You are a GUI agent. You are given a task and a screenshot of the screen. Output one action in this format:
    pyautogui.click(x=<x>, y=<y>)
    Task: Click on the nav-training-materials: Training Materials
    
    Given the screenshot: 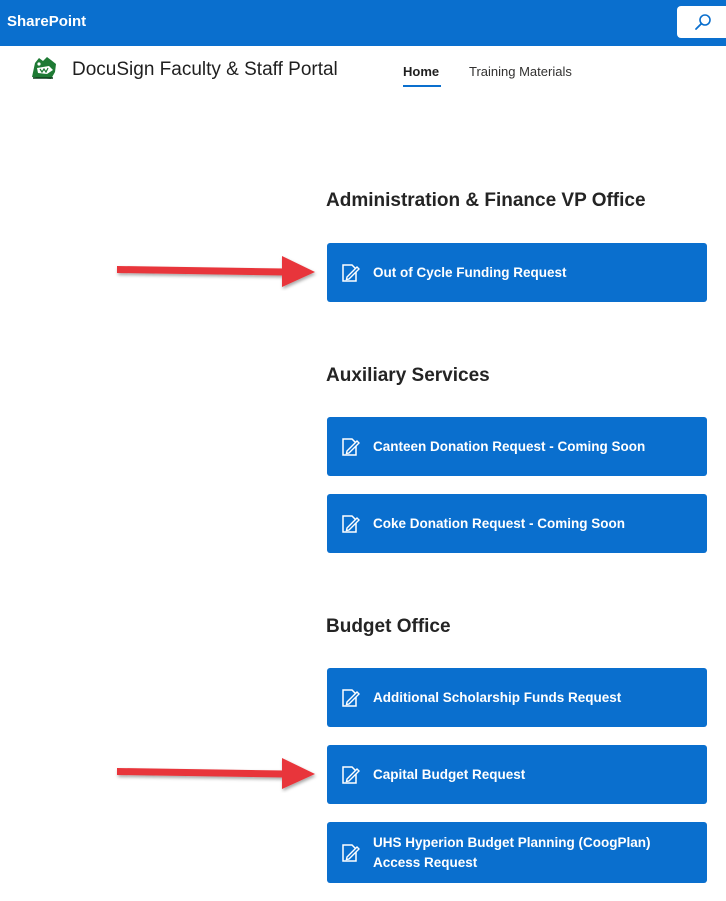 What is the action you would take?
    pyautogui.click(x=520, y=71)
    